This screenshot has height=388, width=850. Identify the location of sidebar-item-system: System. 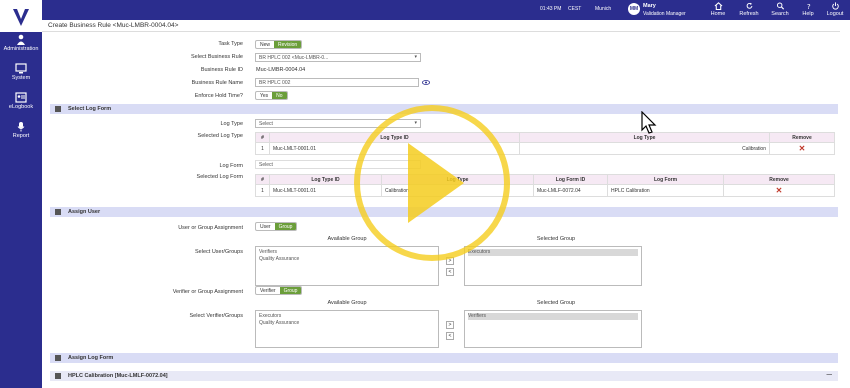
(21, 74).